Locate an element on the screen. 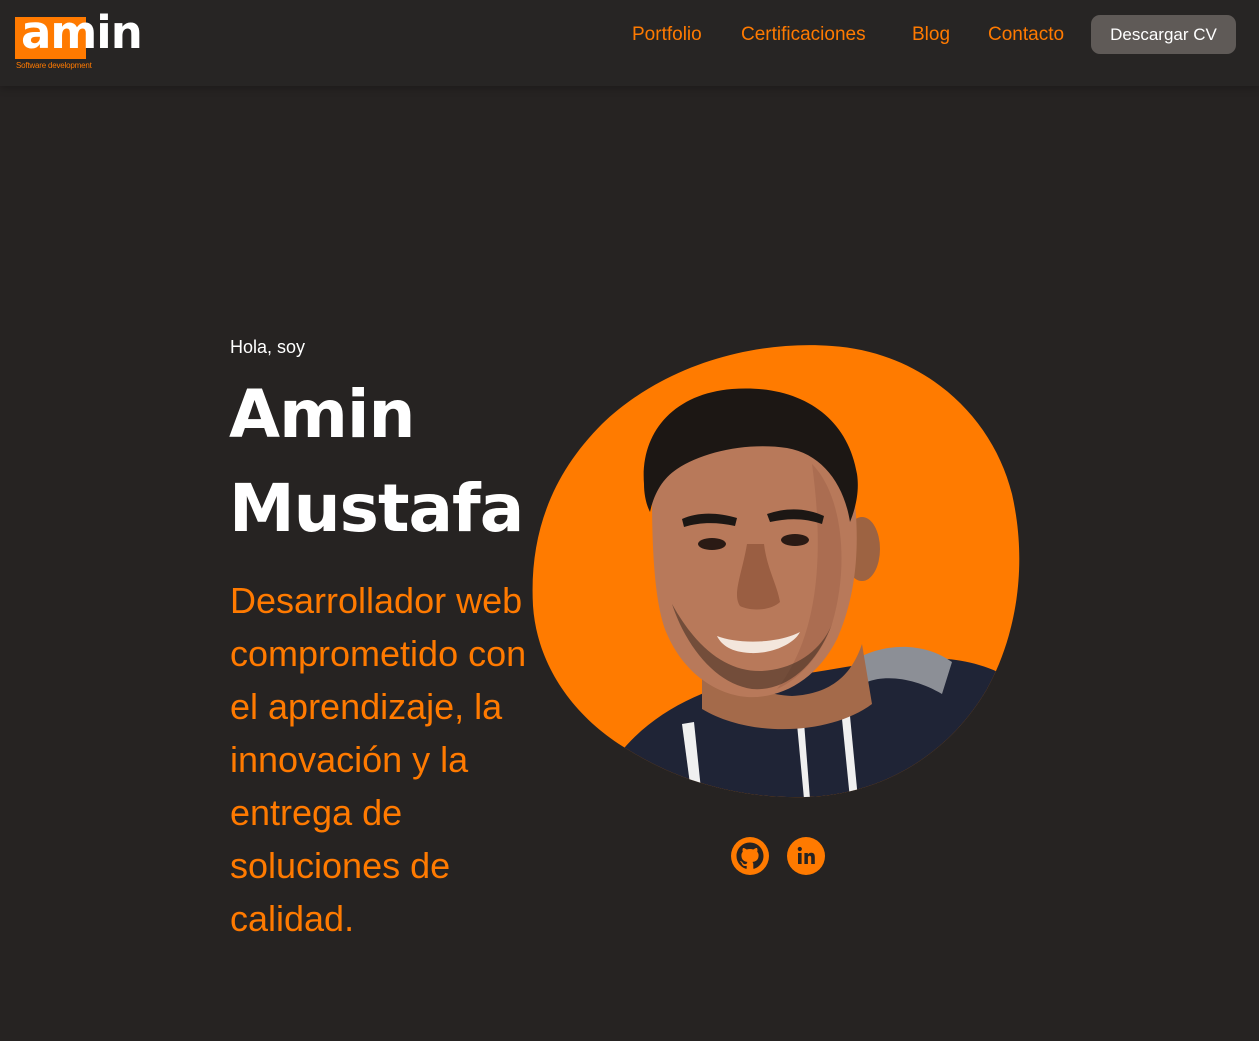 This screenshot has height=1041, width=1259. hero-name-last: Mustafa is located at coordinates (376, 508).